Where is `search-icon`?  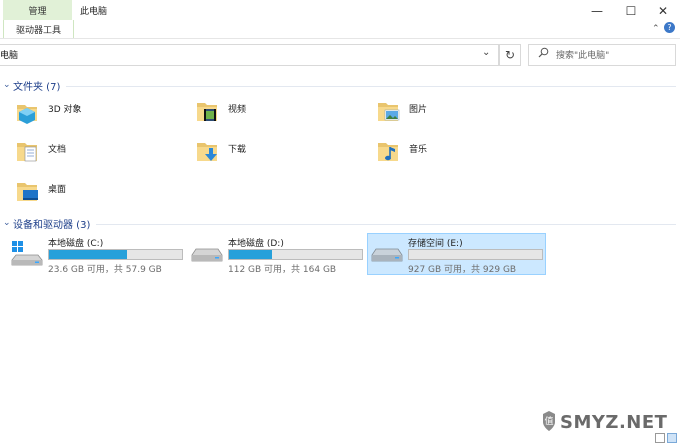
search-icon is located at coordinates (543, 54).